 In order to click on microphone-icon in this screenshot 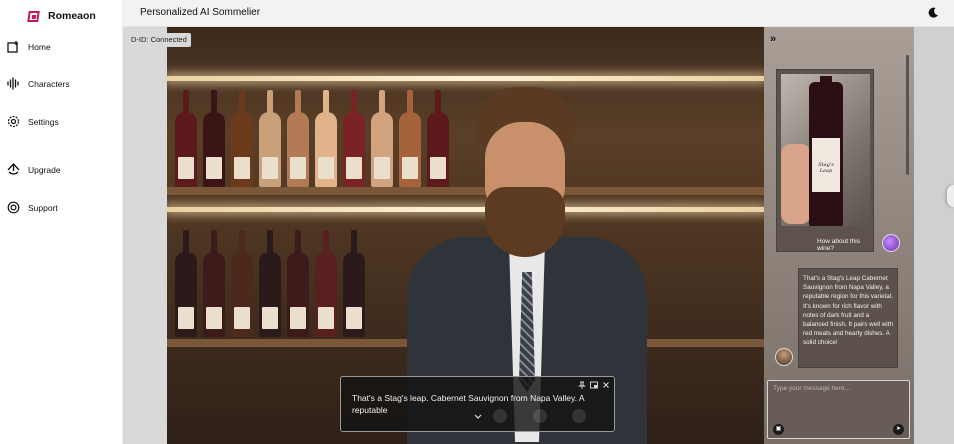, I will do `click(500, 416)`.